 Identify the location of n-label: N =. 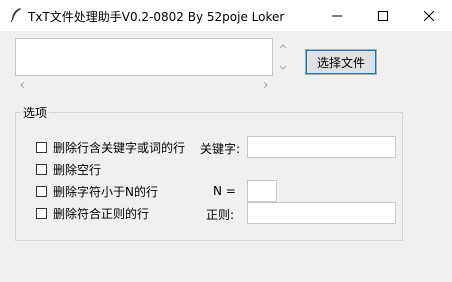
(224, 191).